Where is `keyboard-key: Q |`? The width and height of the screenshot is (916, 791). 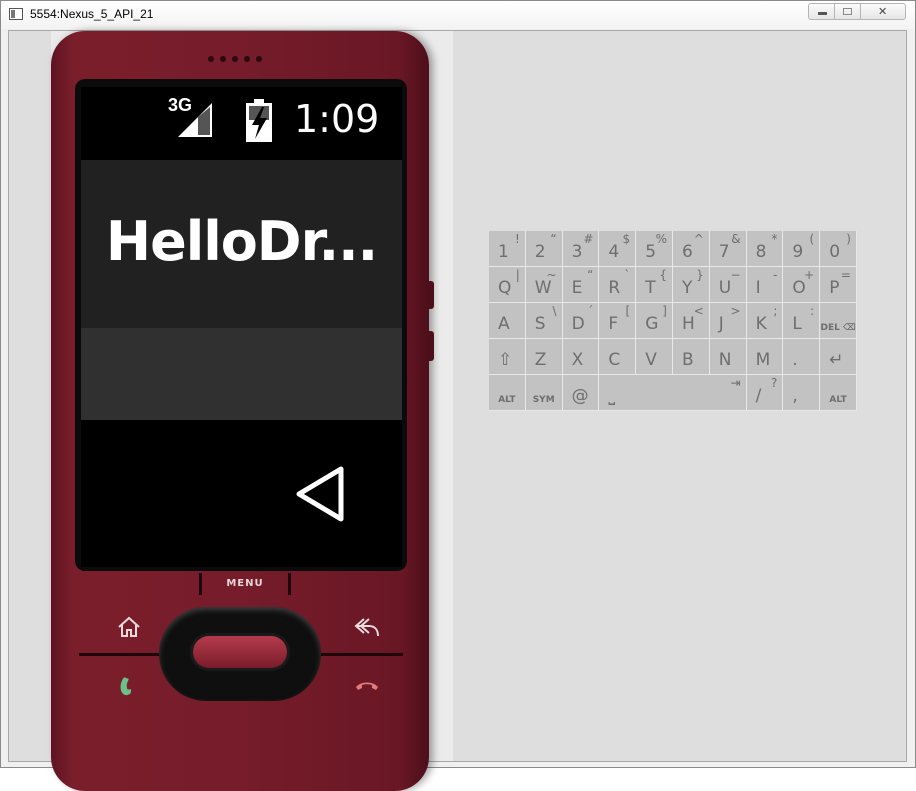
keyboard-key: Q | is located at coordinates (507, 285).